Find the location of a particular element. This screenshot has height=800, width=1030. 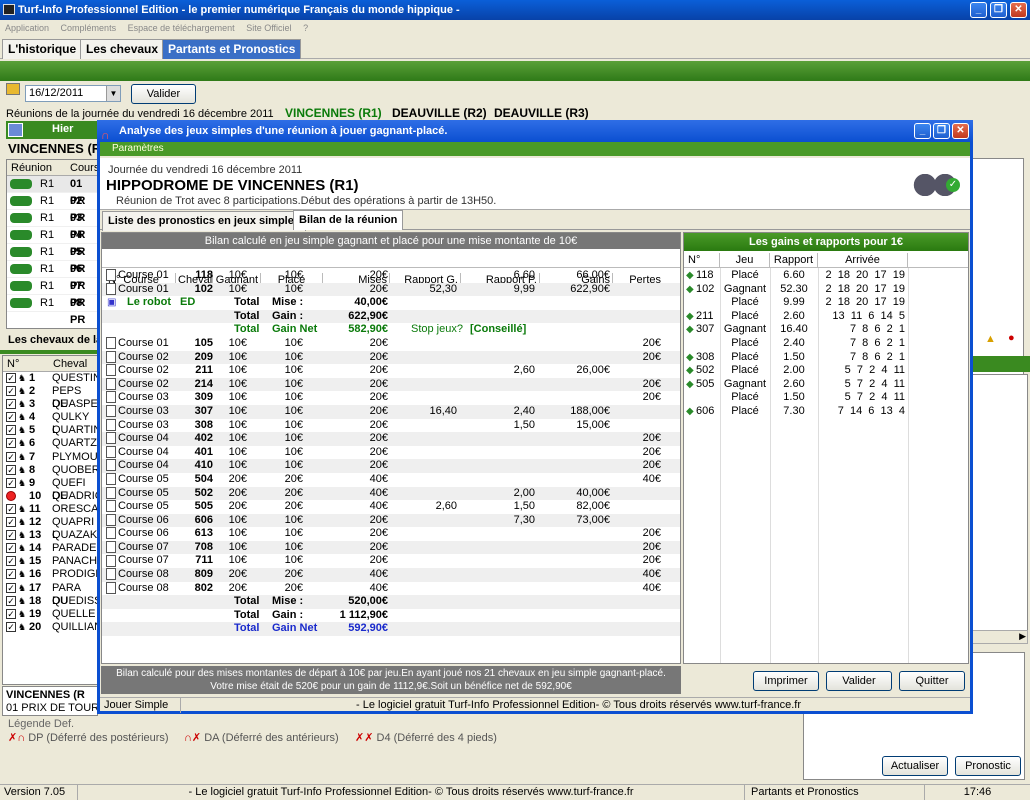

gains-row: ◆ 606 Placé 7.30 7 14 6 13 4 is located at coordinates (826, 412).